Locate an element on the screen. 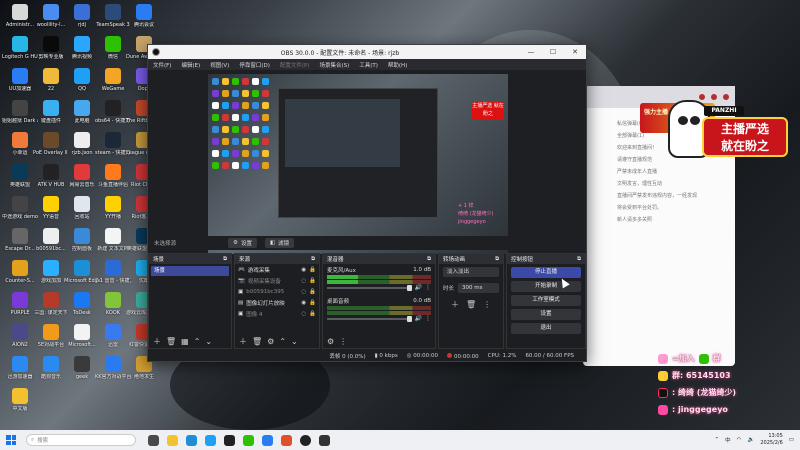 Image resolution: width=800 pixels, height=450 pixels. source-item: 📷 视频采集设备 ◌ 🔒 is located at coordinates (277, 280).